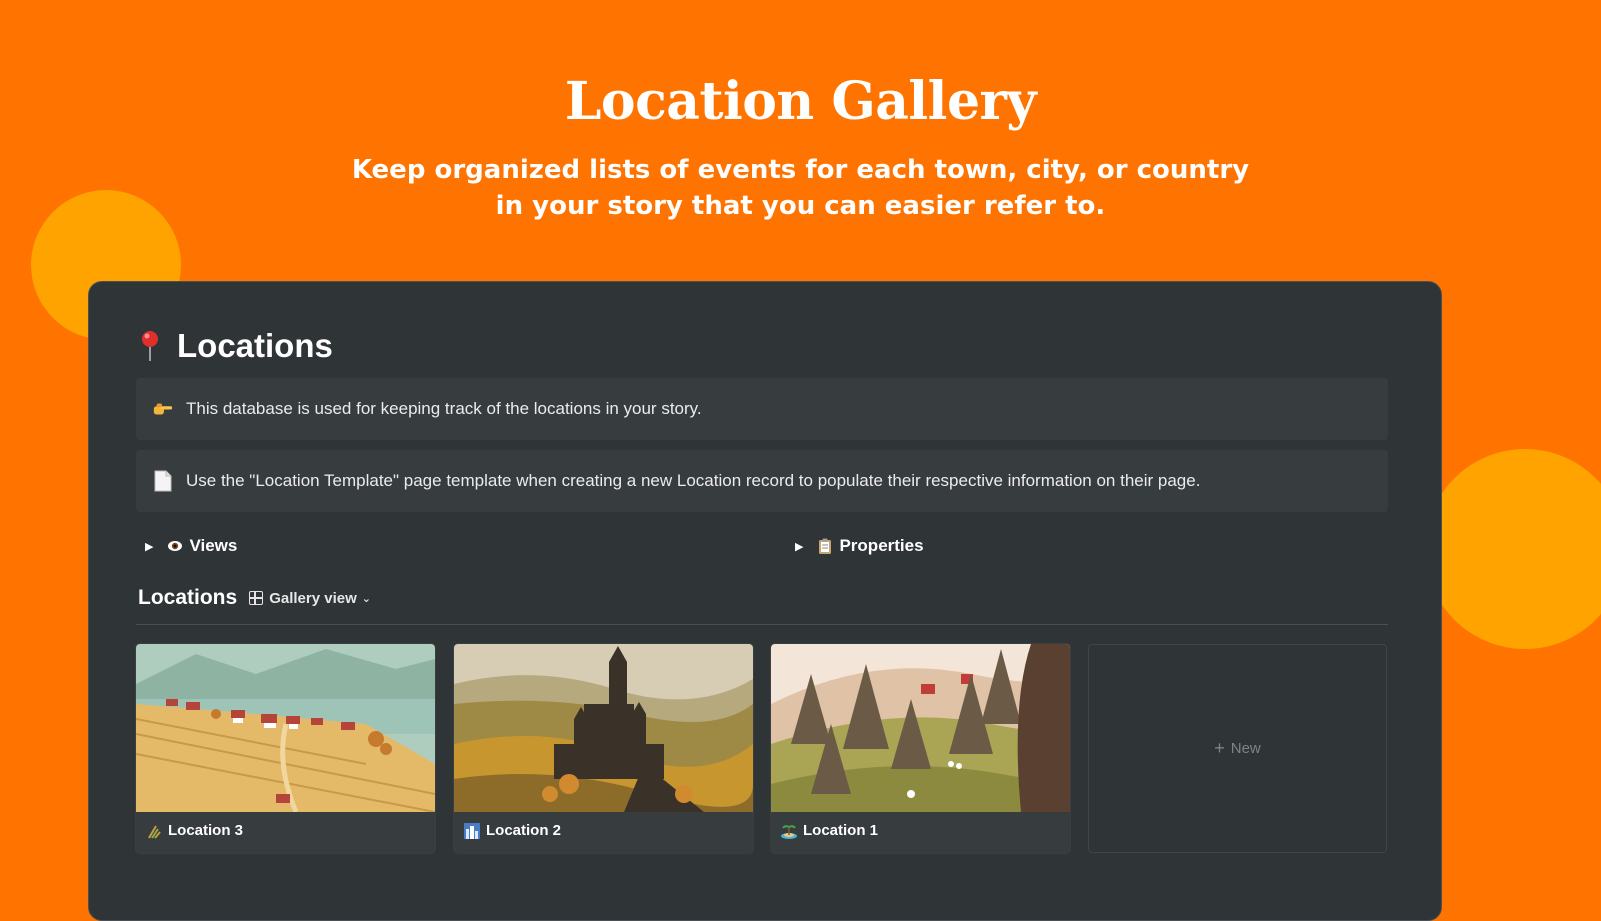 The height and width of the screenshot is (921, 1601). I want to click on gallery-card: Location 3, so click(285, 748).